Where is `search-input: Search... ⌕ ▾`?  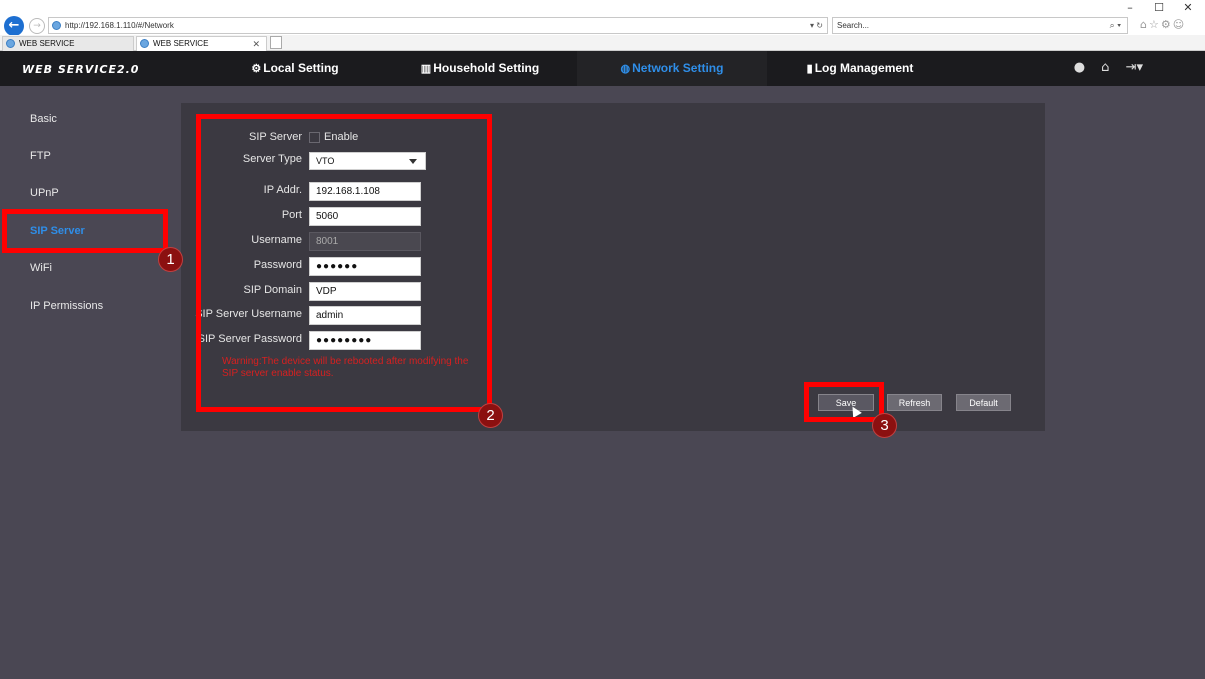 search-input: Search... ⌕ ▾ is located at coordinates (980, 25).